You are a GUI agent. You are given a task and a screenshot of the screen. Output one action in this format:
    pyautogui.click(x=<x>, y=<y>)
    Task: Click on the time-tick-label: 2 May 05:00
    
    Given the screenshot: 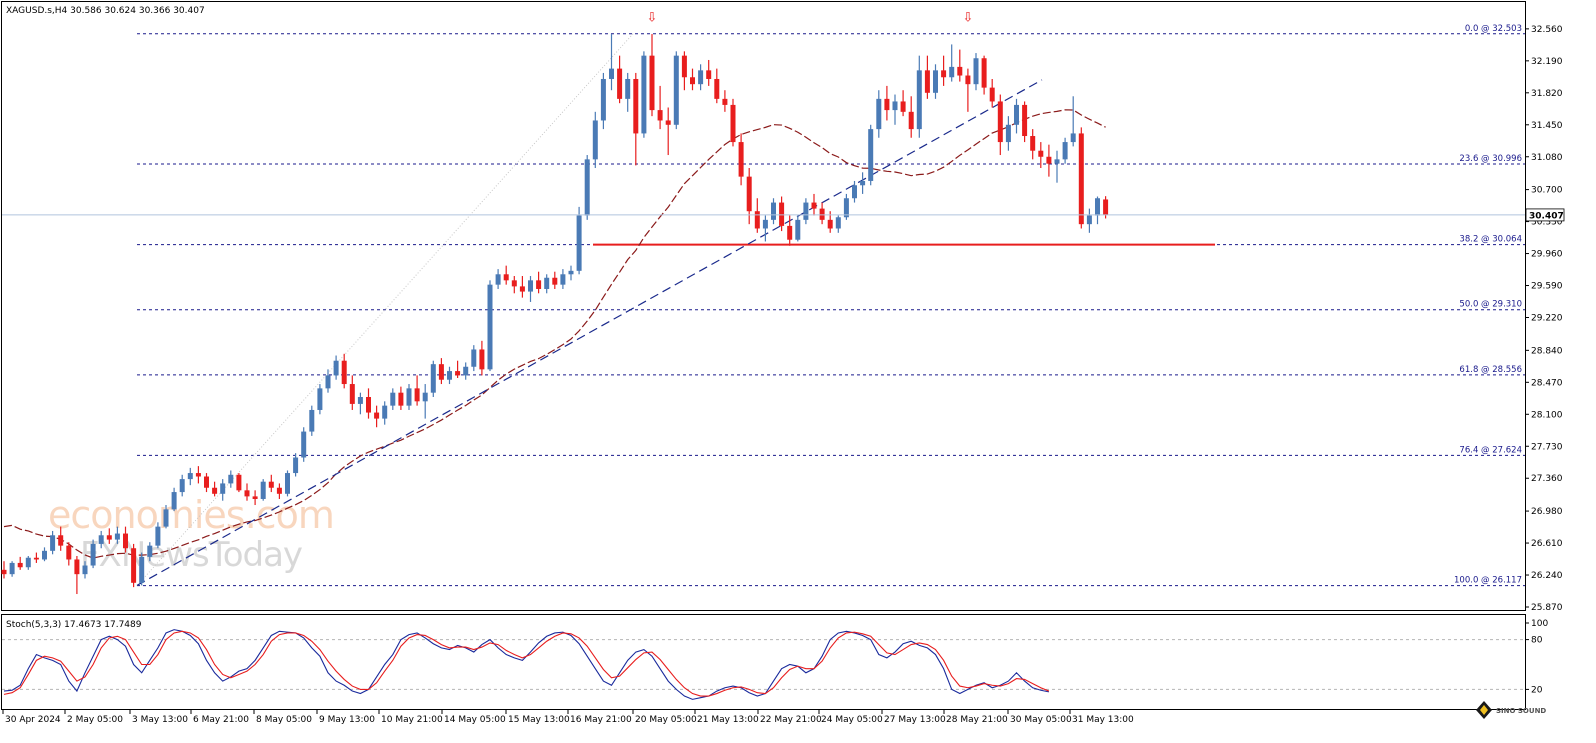 What is the action you would take?
    pyautogui.click(x=95, y=720)
    